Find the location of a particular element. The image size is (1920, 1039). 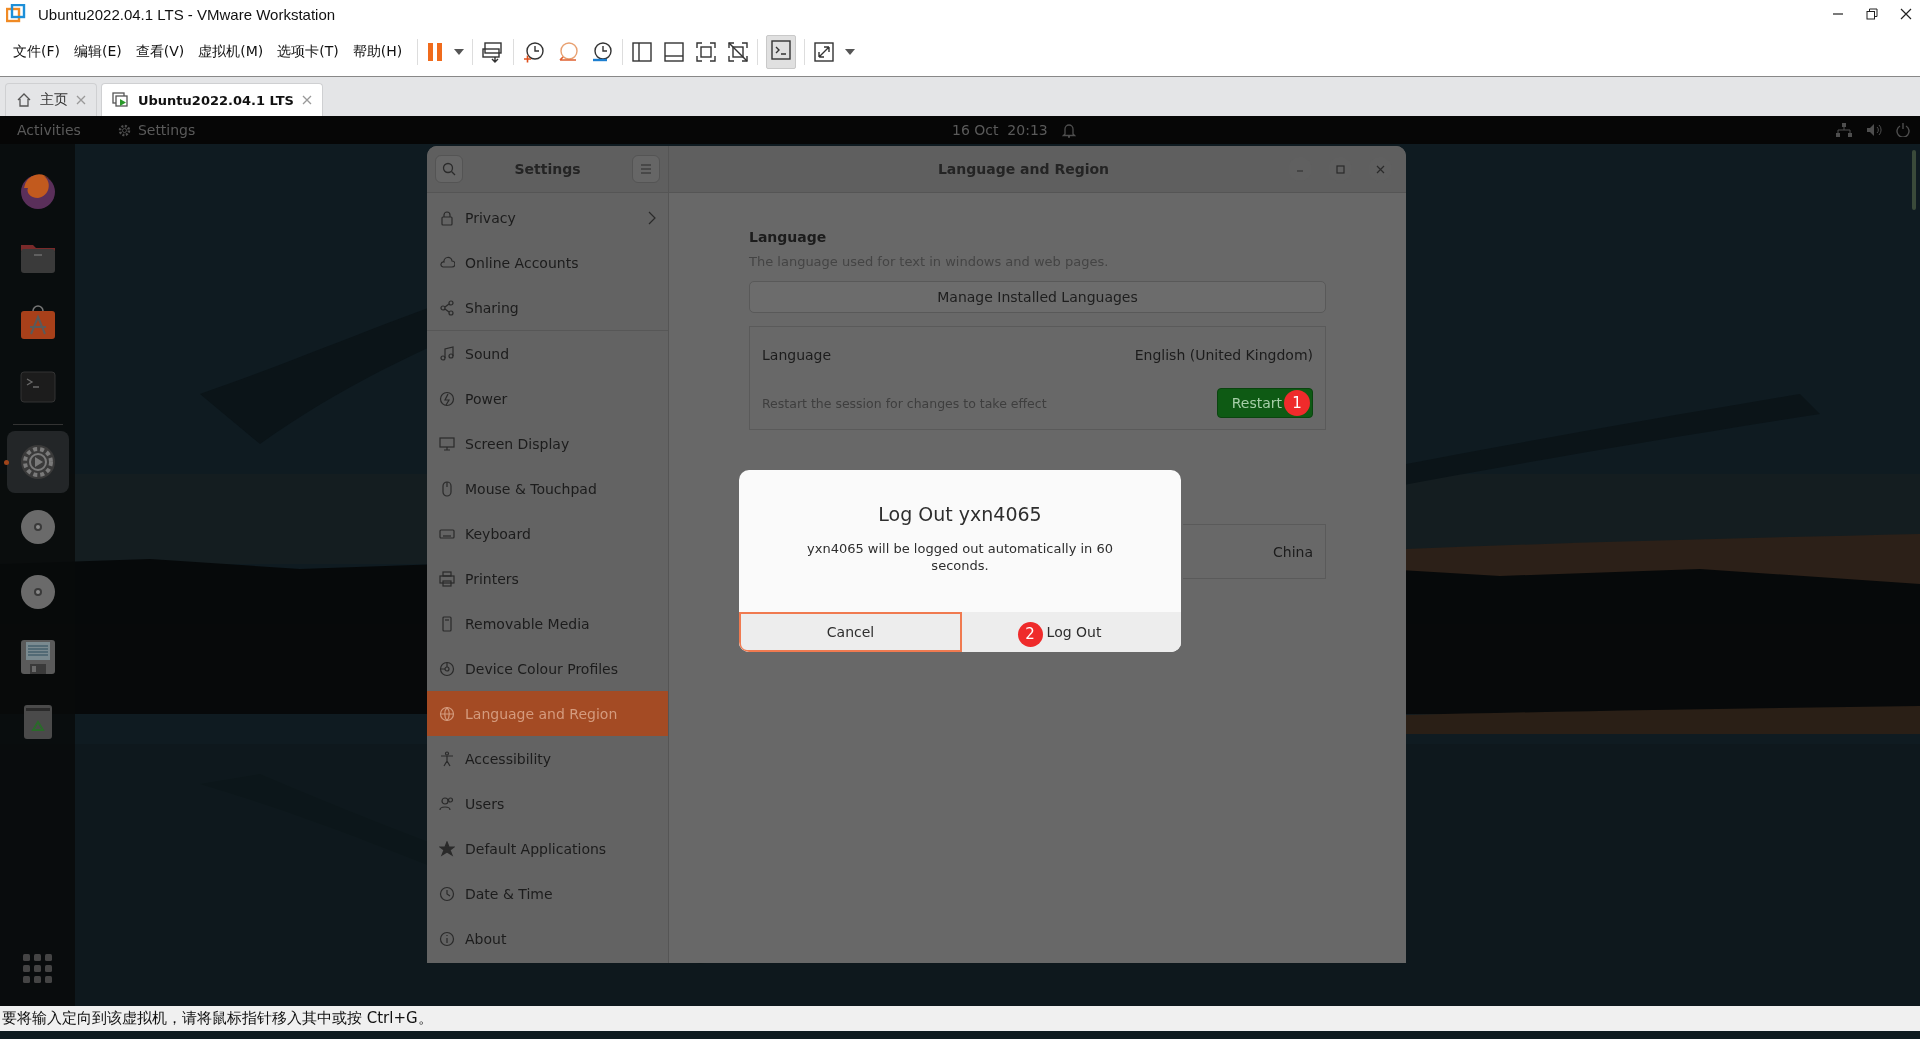

dialog-button: Cancel is located at coordinates (850, 632).